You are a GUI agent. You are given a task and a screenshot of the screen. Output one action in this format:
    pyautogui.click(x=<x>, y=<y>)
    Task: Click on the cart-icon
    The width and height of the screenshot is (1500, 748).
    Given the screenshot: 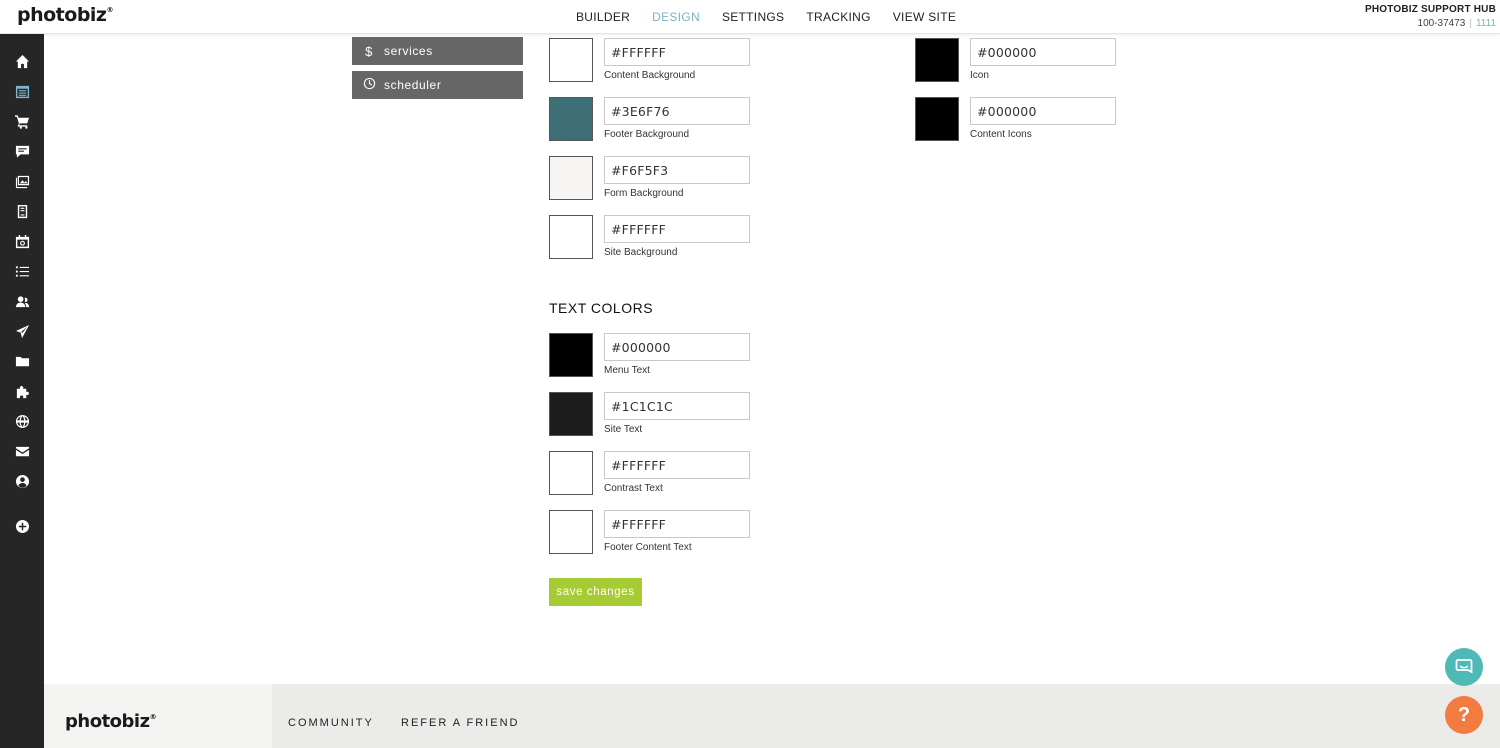 What is the action you would take?
    pyautogui.click(x=22, y=121)
    